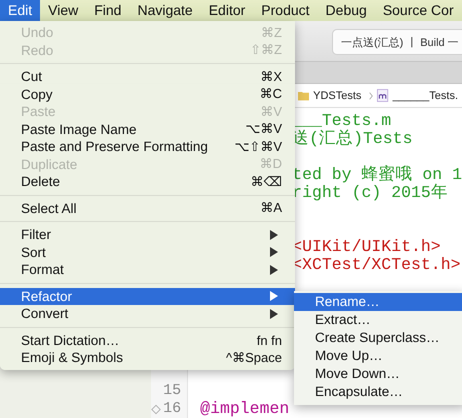 The height and width of the screenshot is (418, 462). I want to click on scheme-name: 一点送(汇总), so click(372, 43).